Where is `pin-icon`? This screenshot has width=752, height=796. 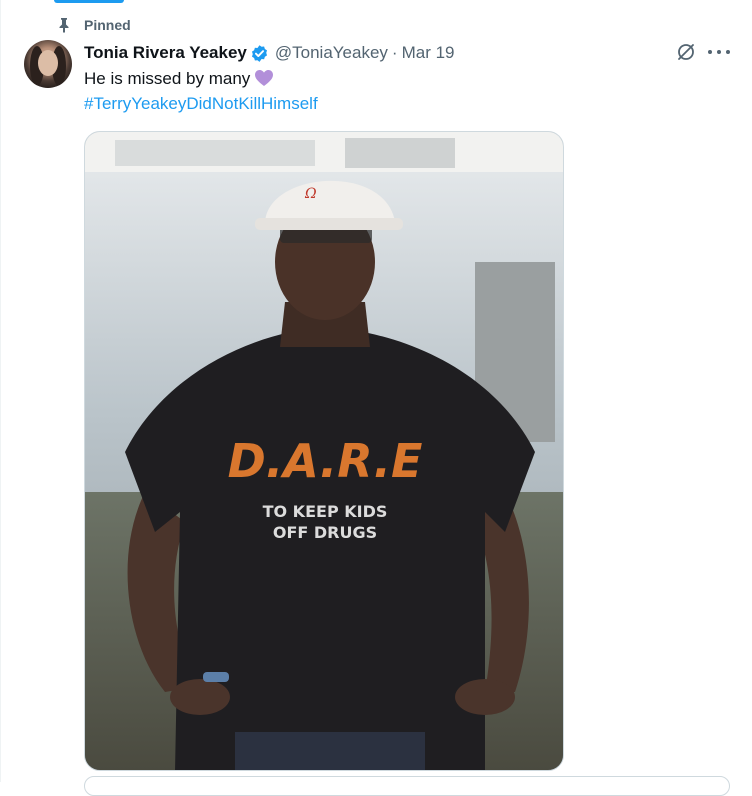
pin-icon is located at coordinates (64, 25).